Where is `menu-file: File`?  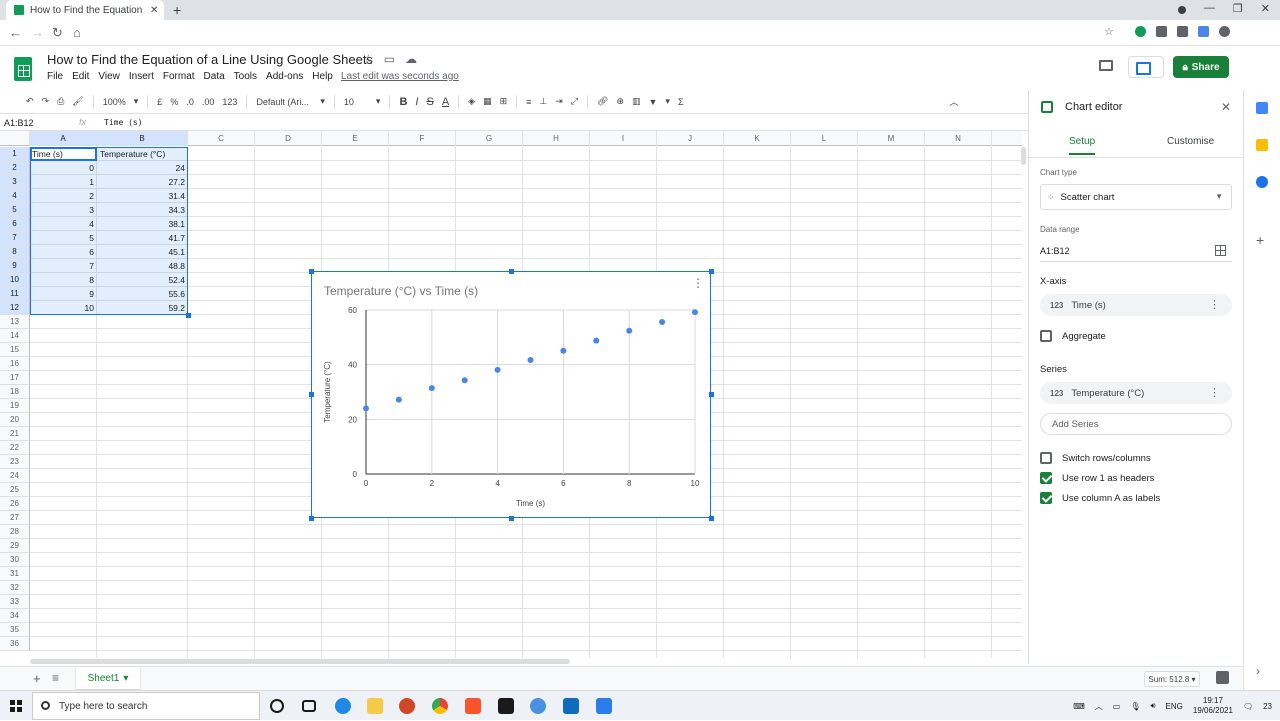 menu-file: File is located at coordinates (55, 76).